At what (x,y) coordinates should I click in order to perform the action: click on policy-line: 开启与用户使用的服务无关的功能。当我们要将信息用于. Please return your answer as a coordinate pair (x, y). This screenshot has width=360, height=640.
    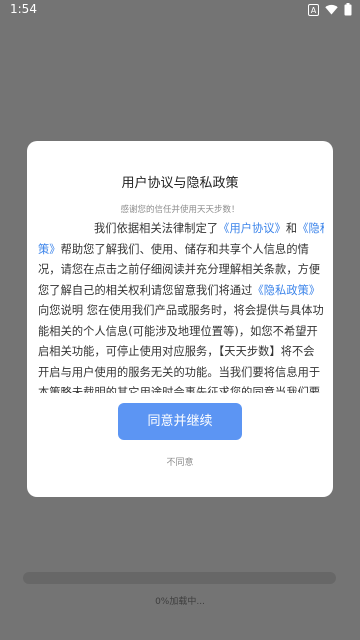
    Looking at the image, I should click on (181, 373).